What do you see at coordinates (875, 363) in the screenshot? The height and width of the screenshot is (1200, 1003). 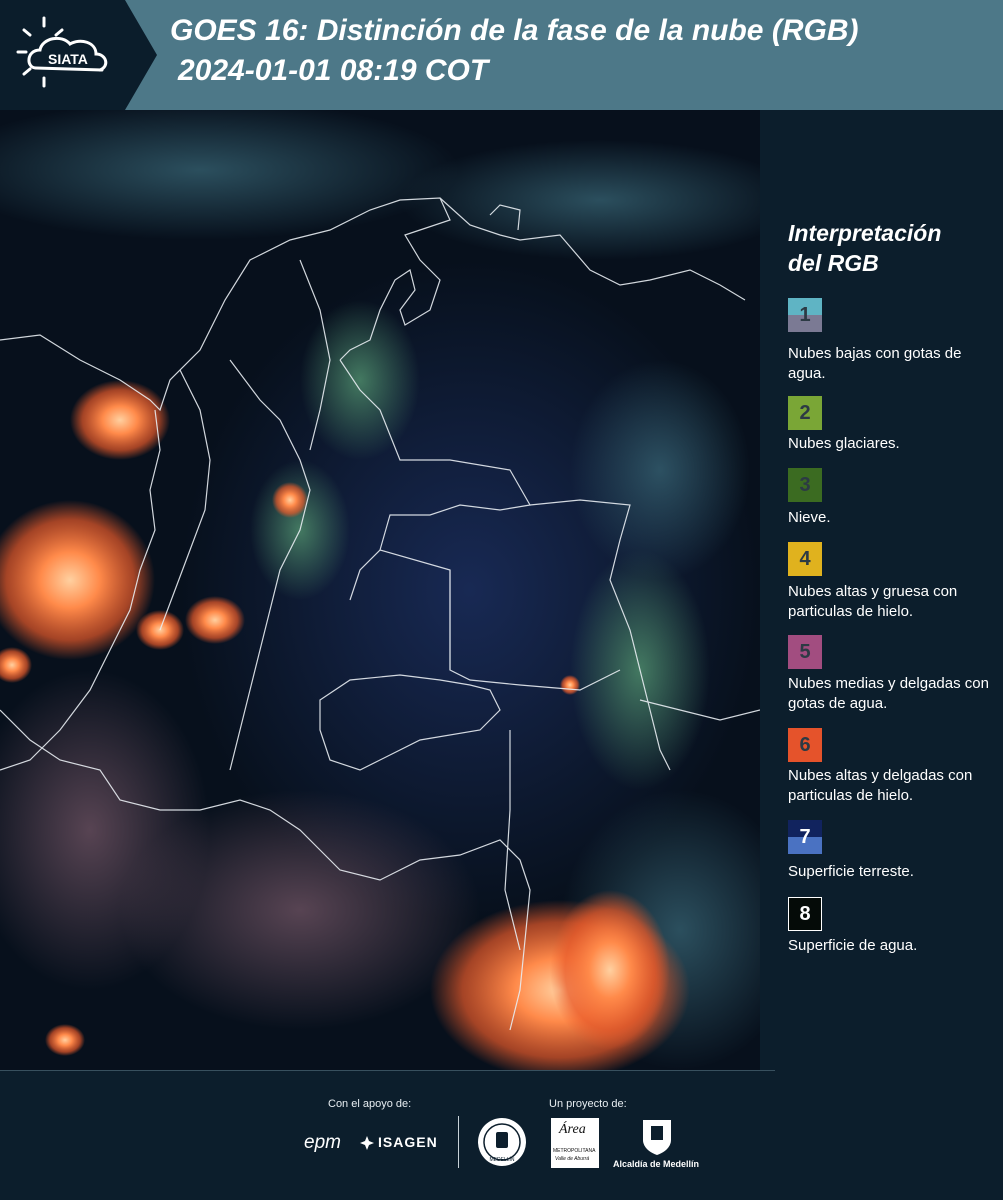 I see `legend-label-1: Nubes bajas con gotas de agua.` at bounding box center [875, 363].